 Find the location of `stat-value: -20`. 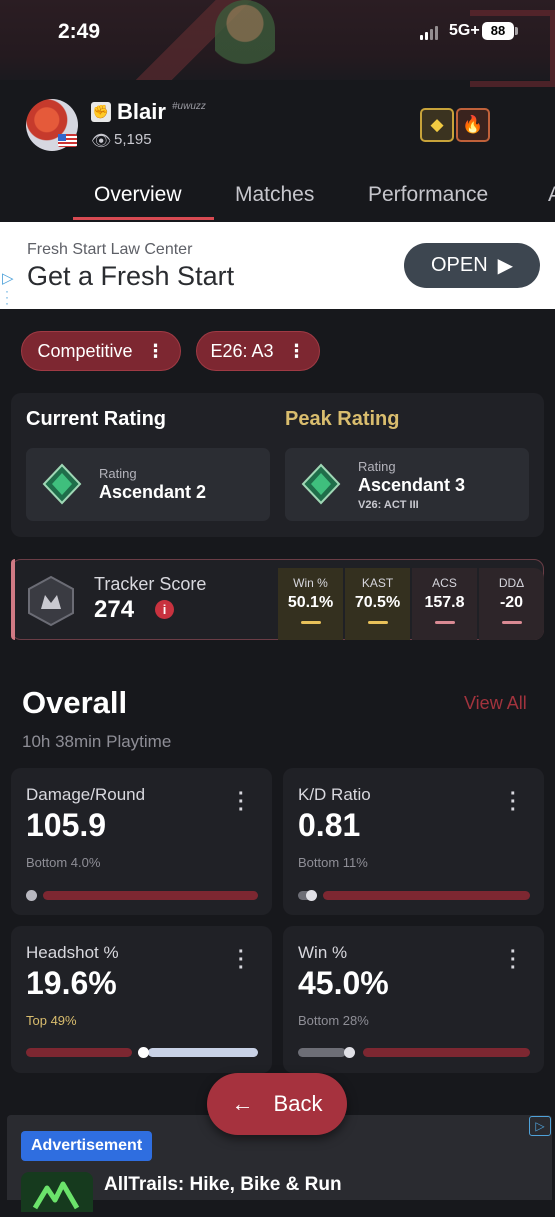

stat-value: -20 is located at coordinates (511, 602).